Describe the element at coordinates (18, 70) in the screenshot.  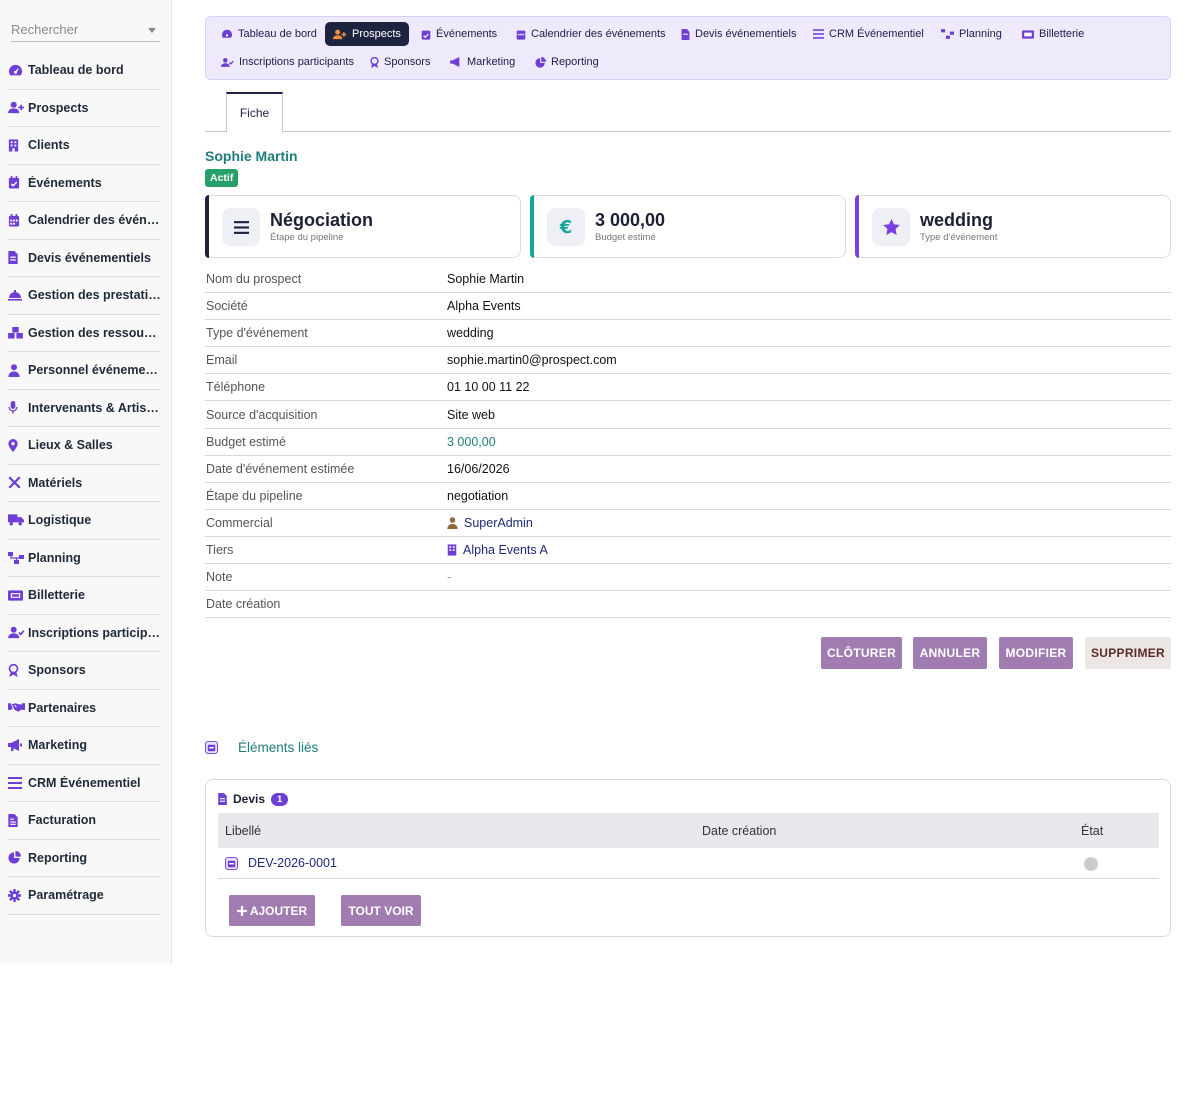
I see `gauge-icon` at that location.